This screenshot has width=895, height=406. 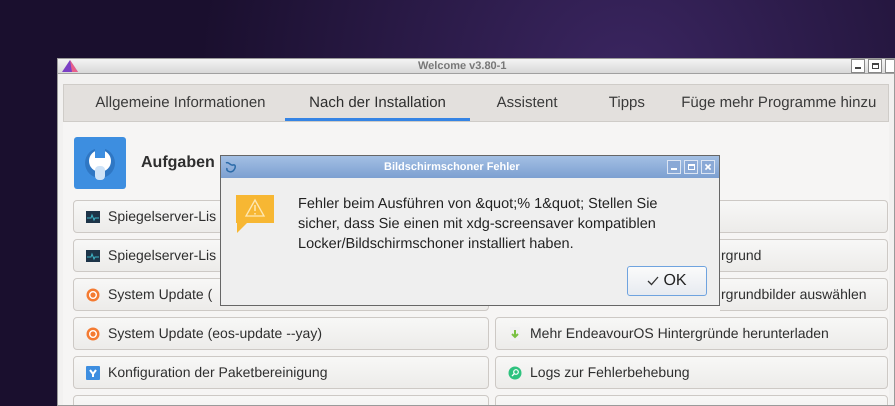 I want to click on action-button: rgrundbilder auswählen, so click(x=804, y=294).